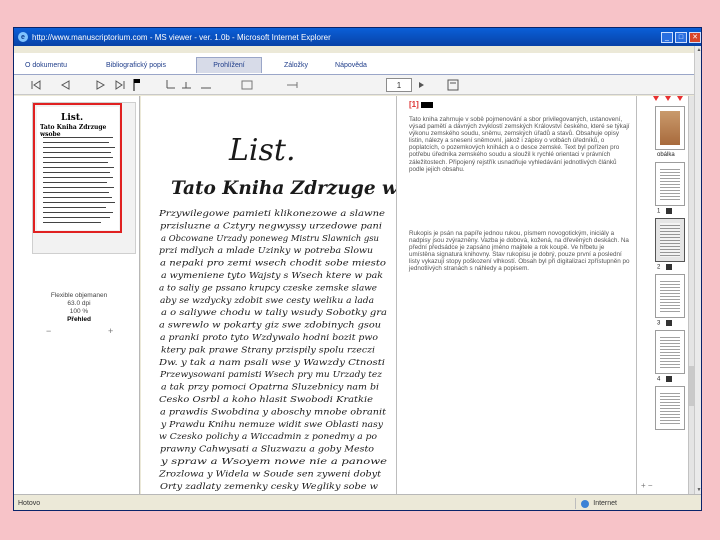 This screenshot has height=540, width=720. I want to click on viewer-toolbar: 1, so click(357, 85).